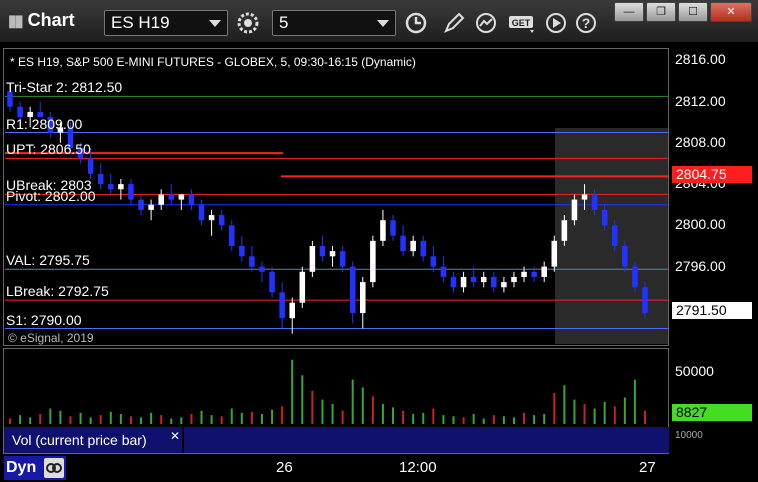 The height and width of the screenshot is (482, 758). What do you see at coordinates (700, 100) in the screenshot?
I see `price-axis-tick: 2812.00` at bounding box center [700, 100].